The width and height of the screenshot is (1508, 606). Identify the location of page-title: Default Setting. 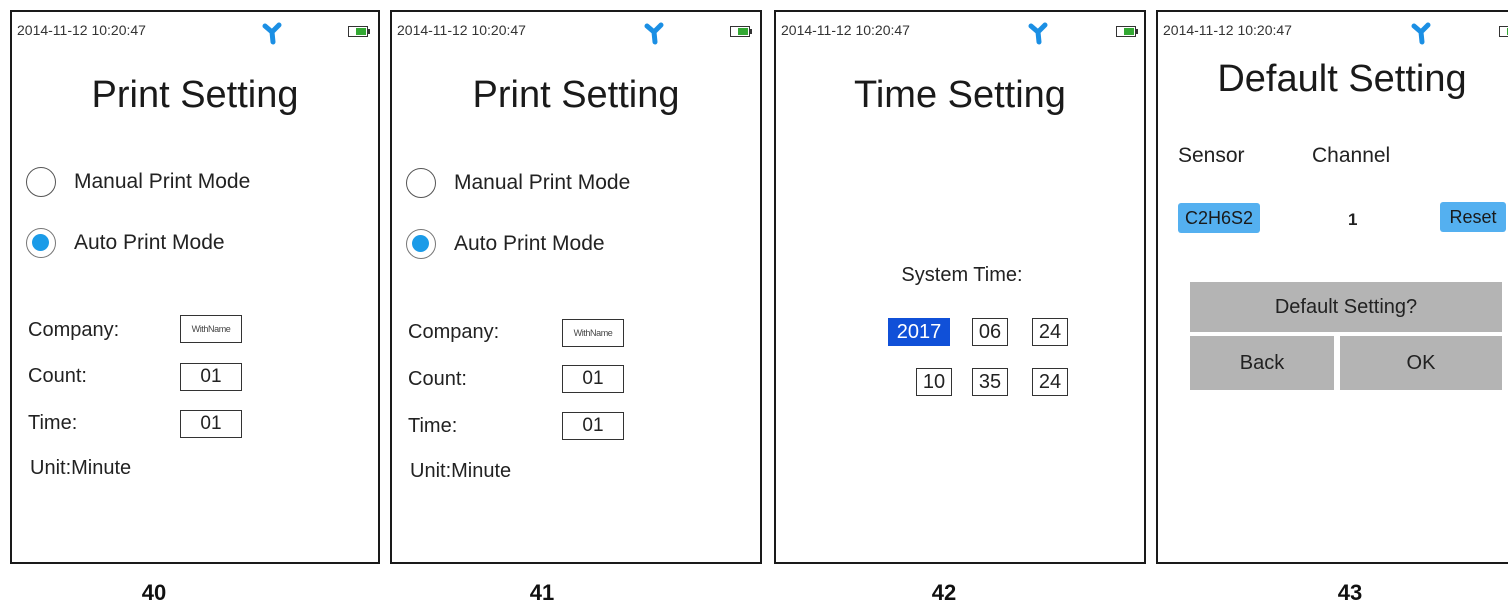
(1342, 79).